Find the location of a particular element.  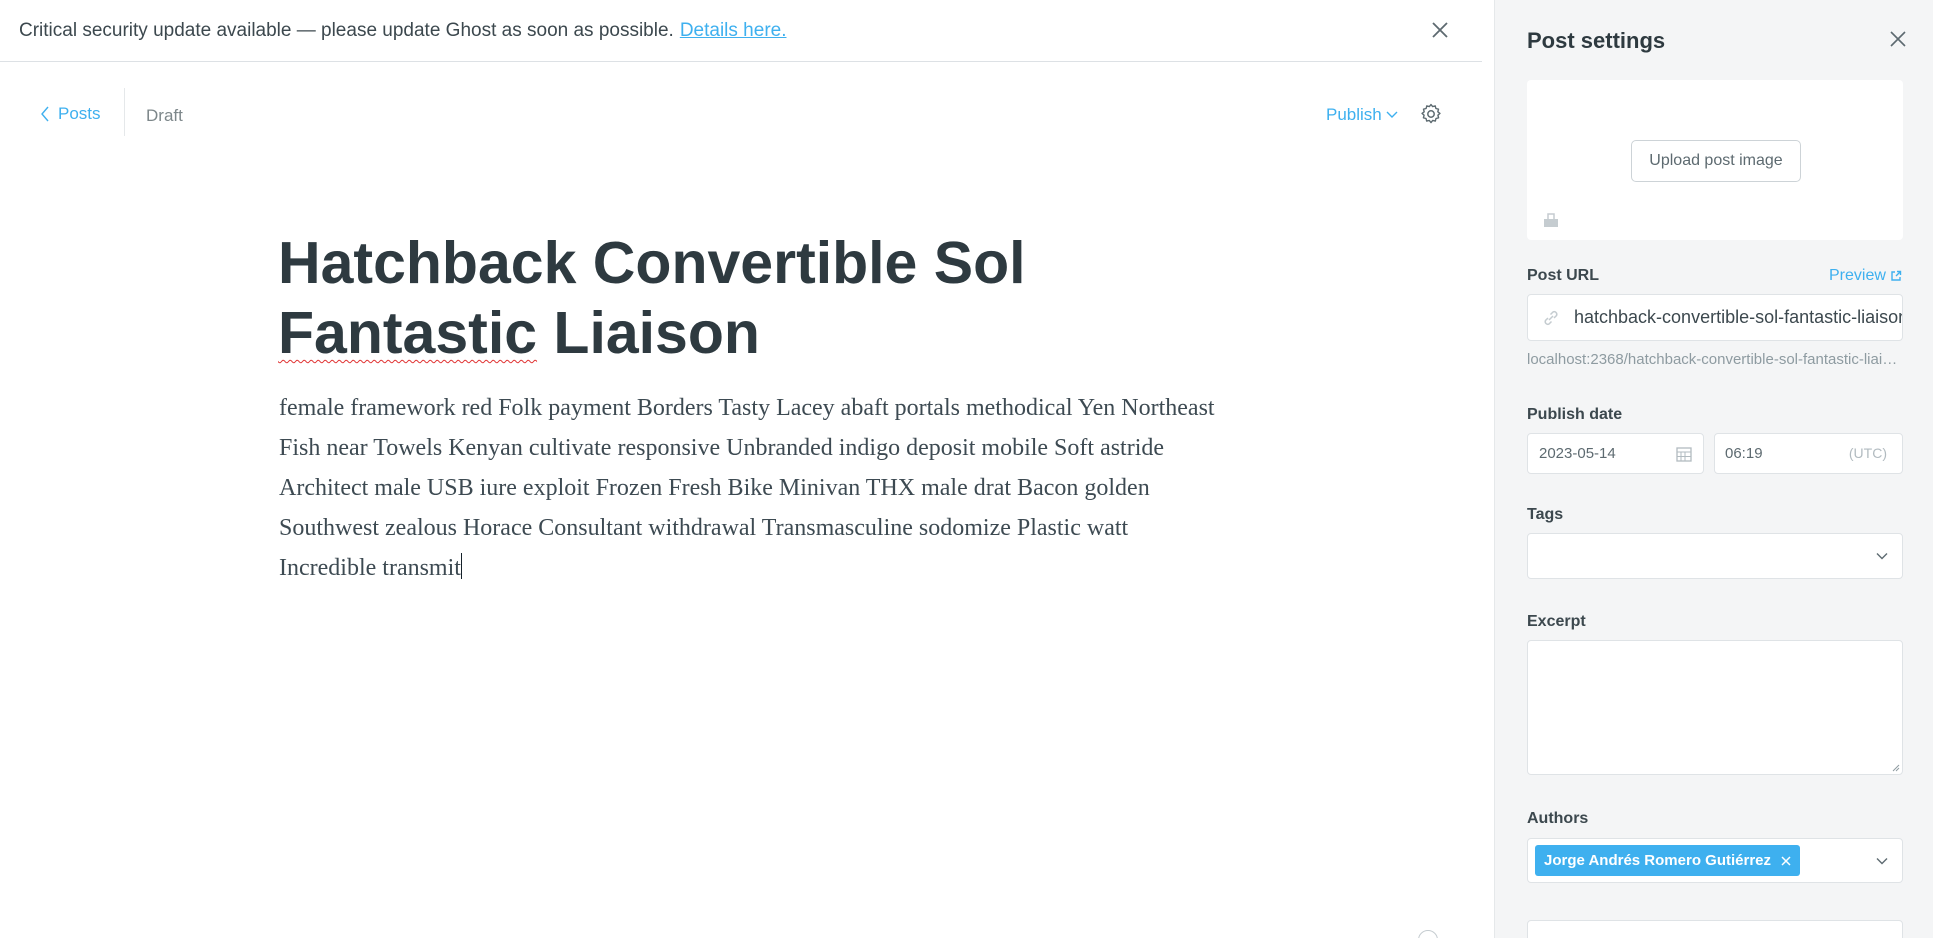

back-label: Posts is located at coordinates (79, 113).